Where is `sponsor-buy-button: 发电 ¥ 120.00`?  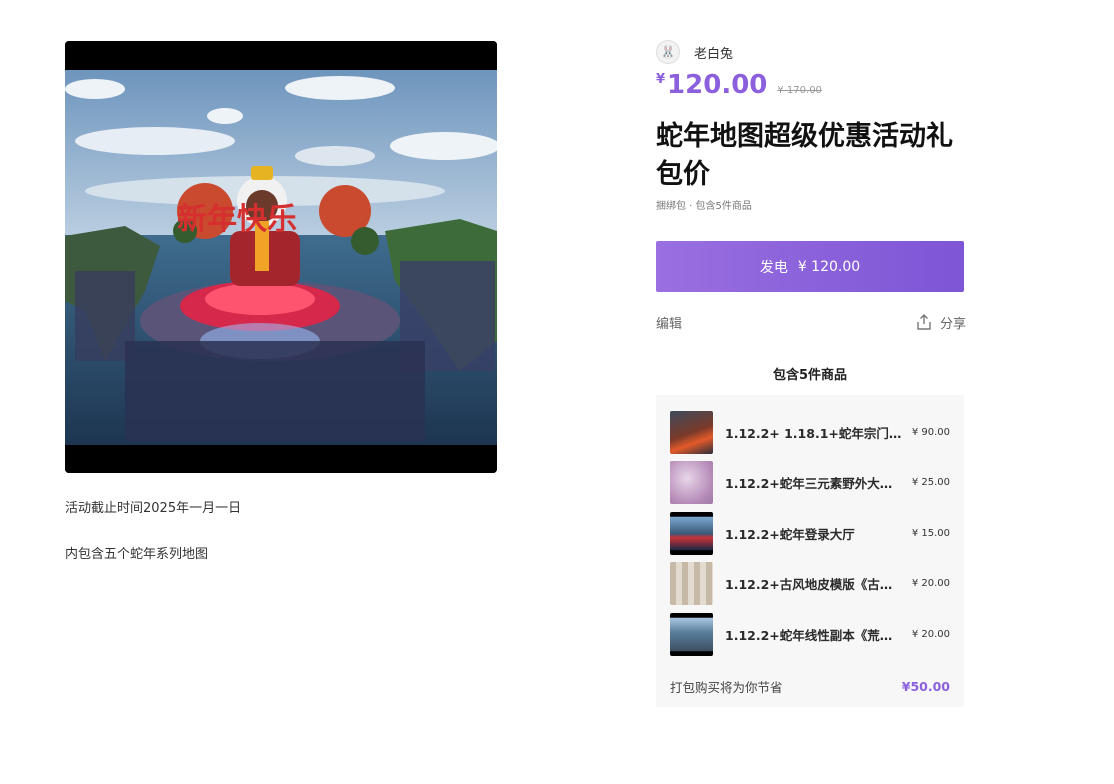 sponsor-buy-button: 发电 ¥ 120.00 is located at coordinates (810, 266).